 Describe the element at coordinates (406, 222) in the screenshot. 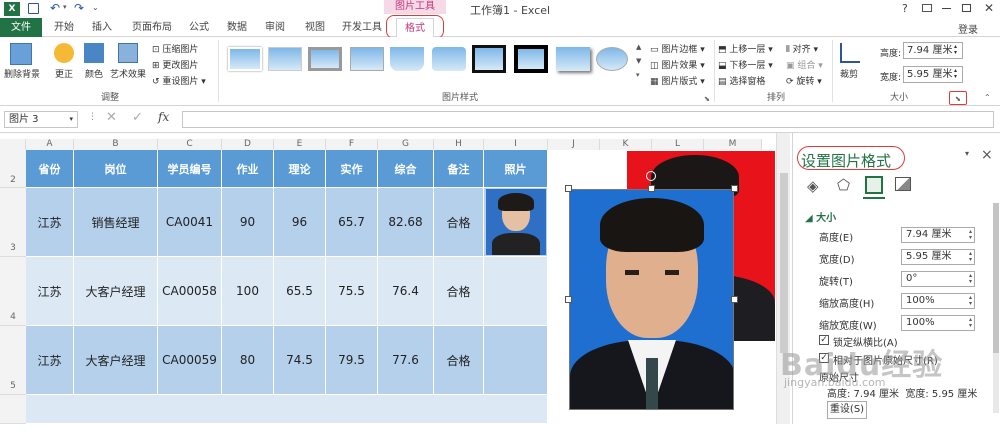

I see `table-cell: 82.68` at that location.